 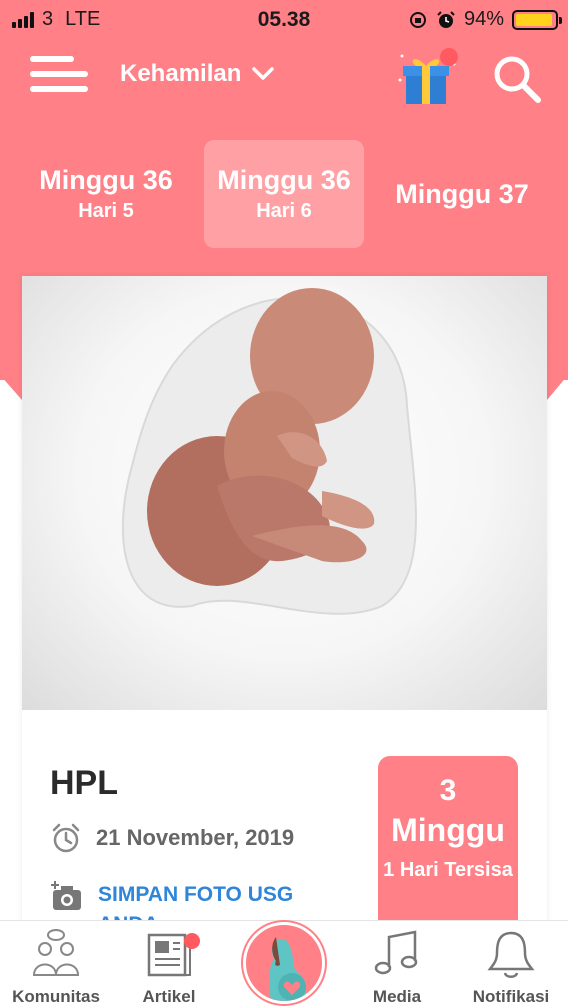 I want to click on nav-komunitas: Komunitas, so click(x=56, y=968).